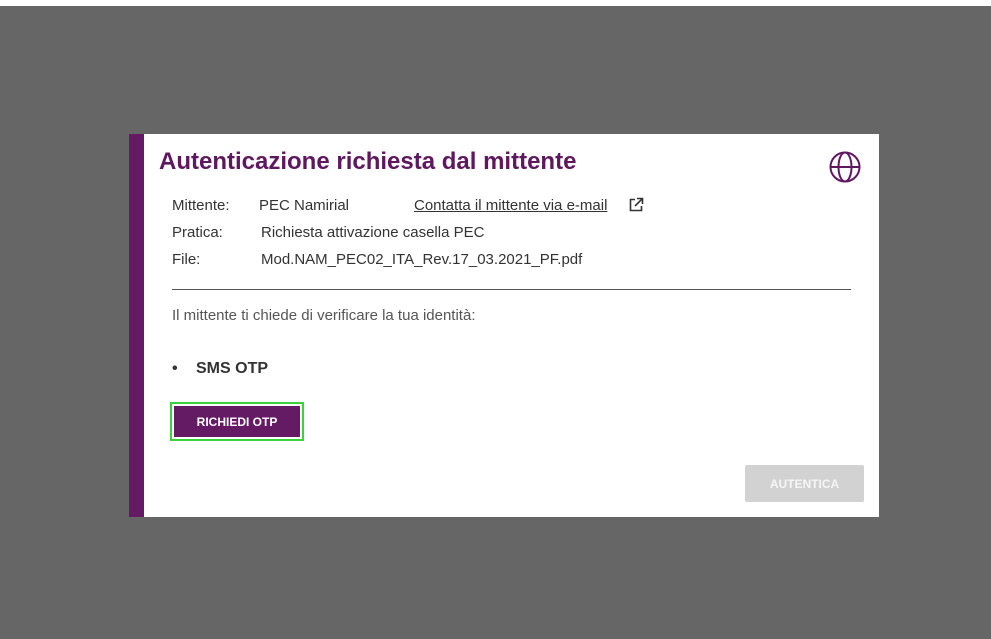 The image size is (991, 639). I want to click on auth-method-item: • SMS OTP, so click(220, 369).